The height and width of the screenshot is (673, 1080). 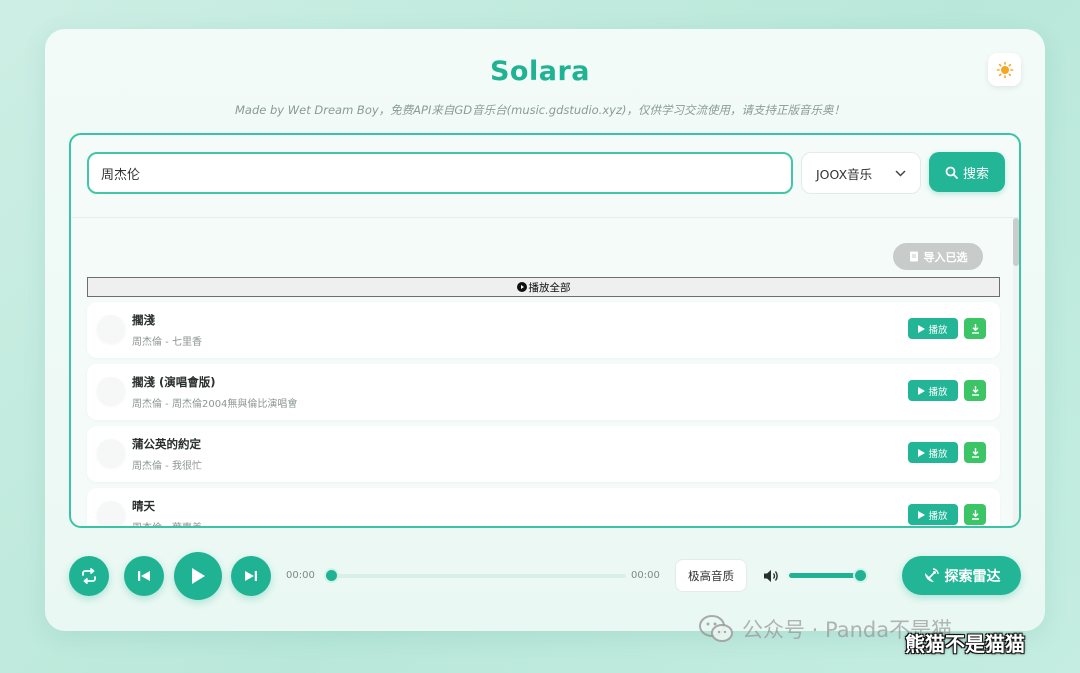 What do you see at coordinates (1016, 242) in the screenshot?
I see `scroll-thumb` at bounding box center [1016, 242].